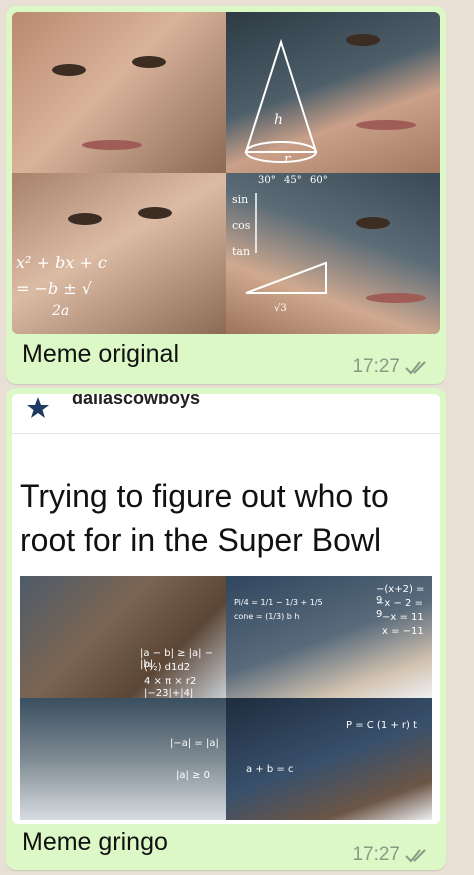  Describe the element at coordinates (333, 253) in the screenshot. I see `face-panel-bottom-right: sin cos tan 30° 45° 60° √3` at that location.